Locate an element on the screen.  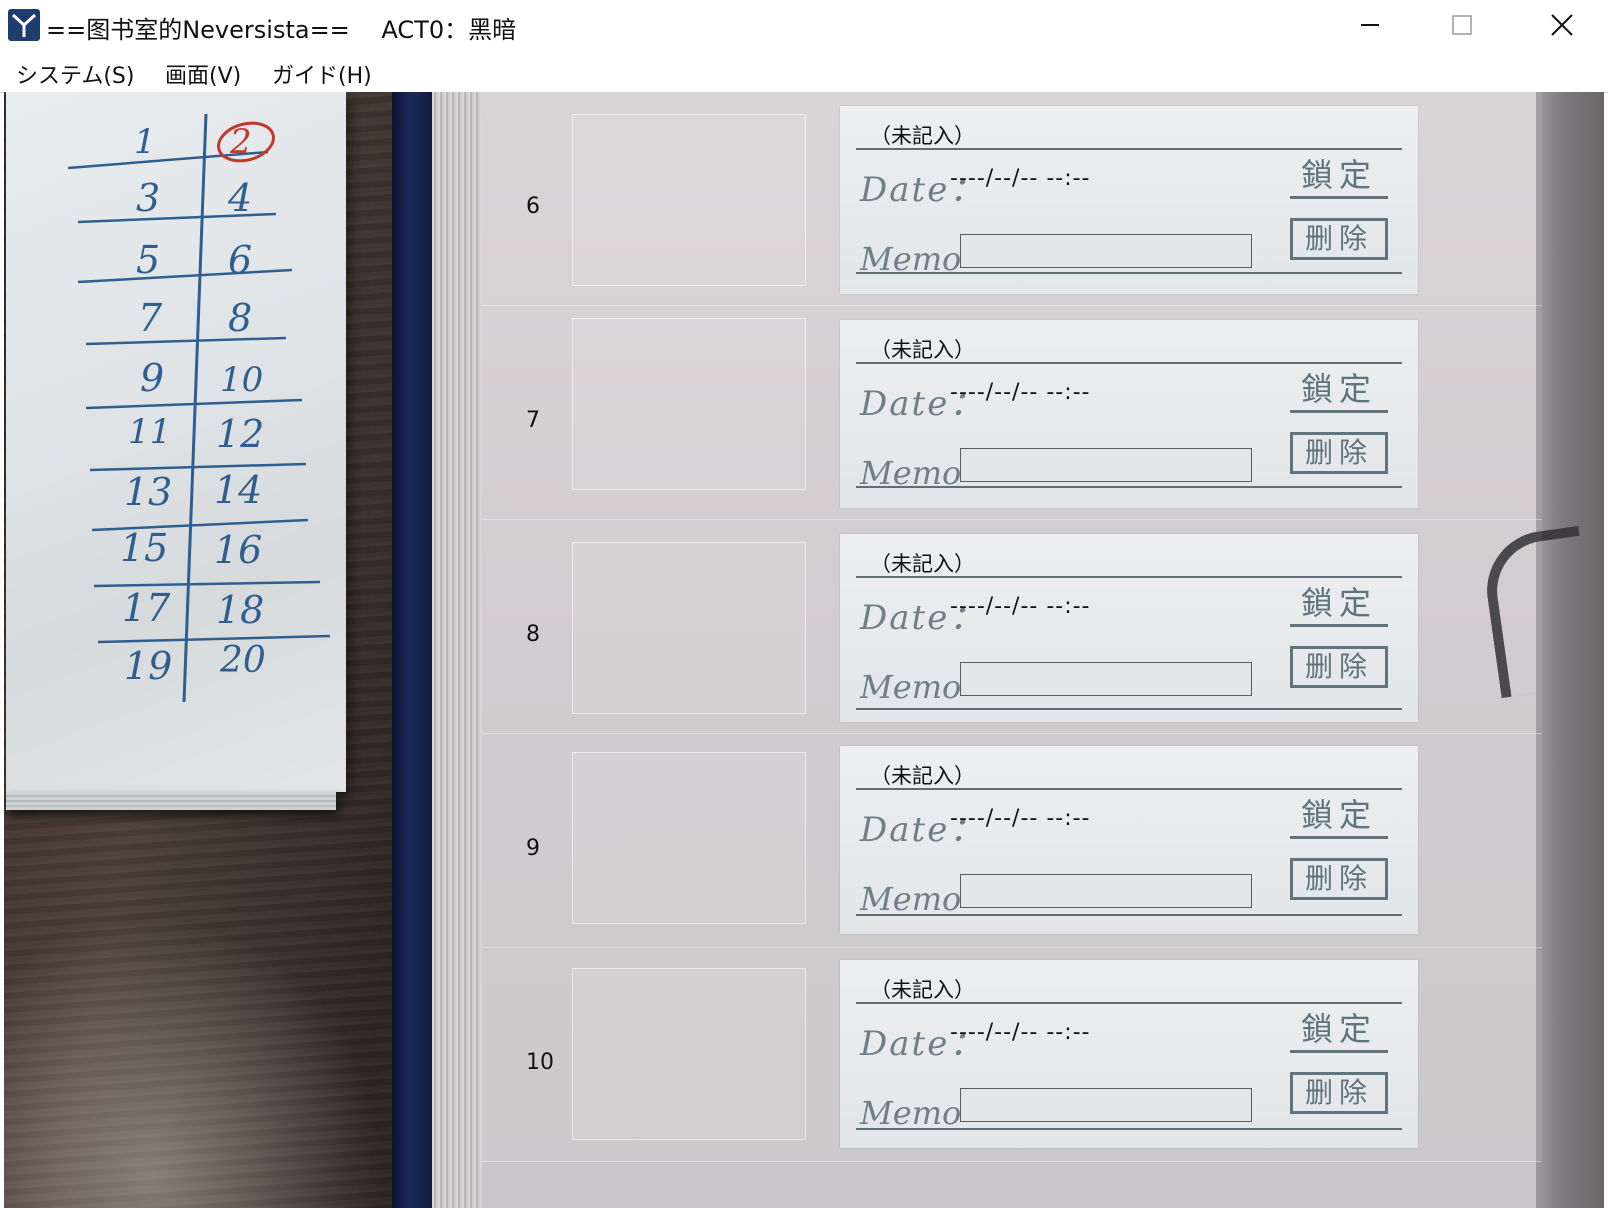
notepad-number-1: 1 is located at coordinates (145, 142).